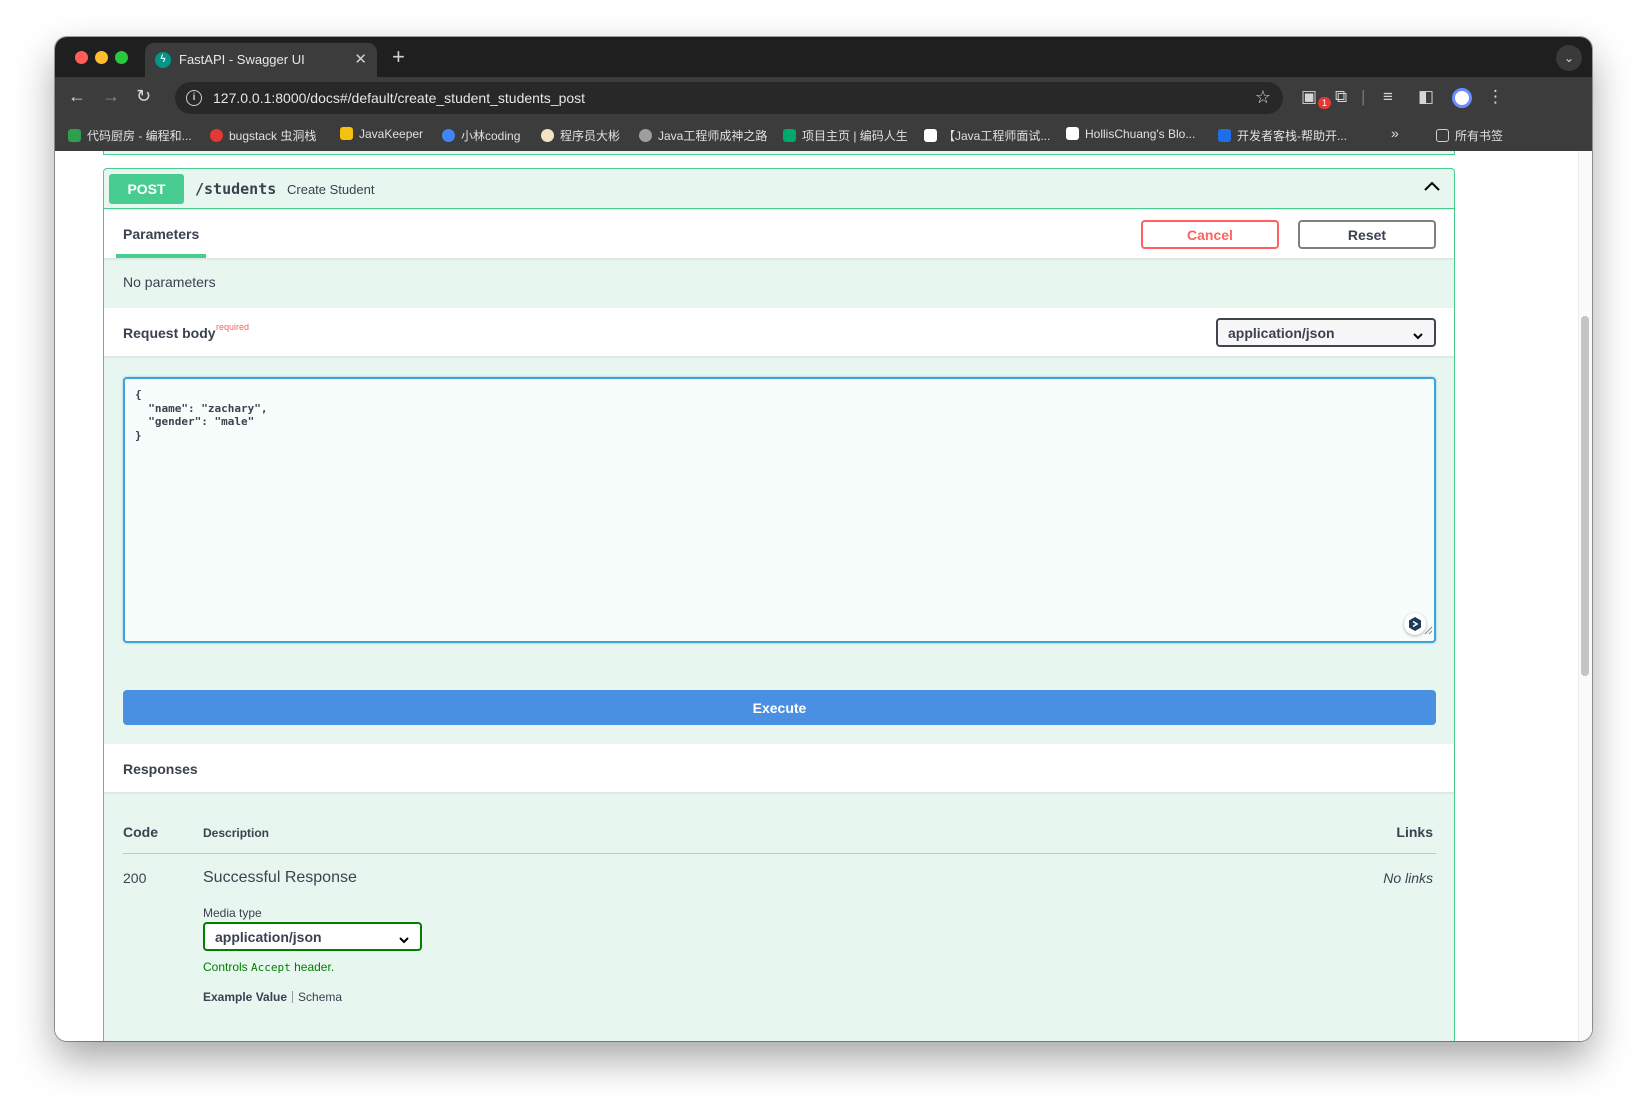 This screenshot has width=1647, height=1114. What do you see at coordinates (268, 937) in the screenshot?
I see `media-type-value: application/json` at bounding box center [268, 937].